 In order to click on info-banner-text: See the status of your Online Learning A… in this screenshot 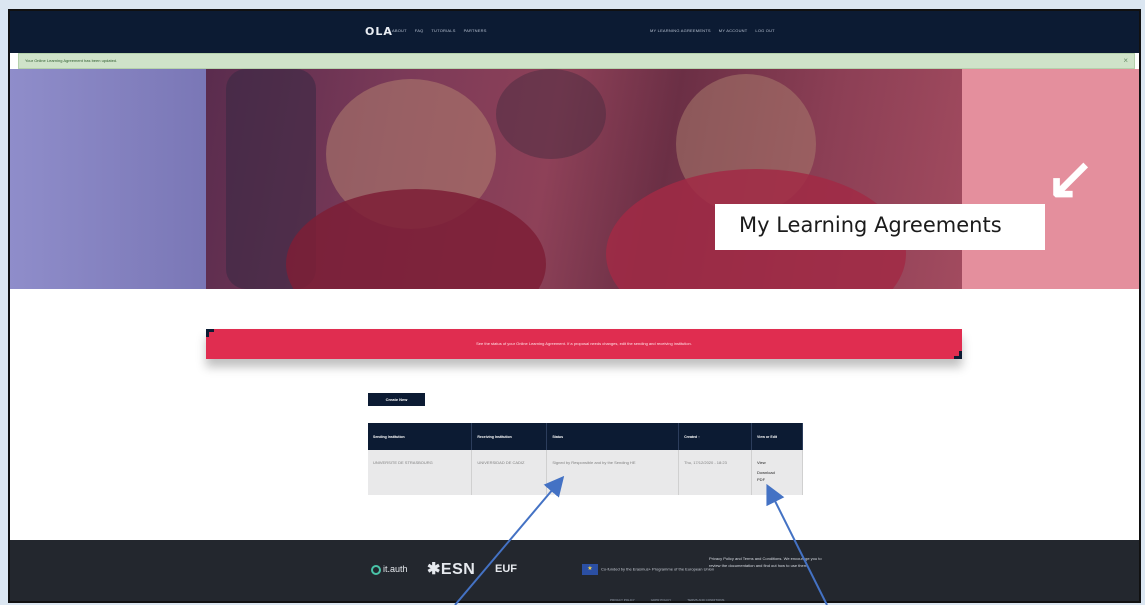, I will do `click(584, 343)`.